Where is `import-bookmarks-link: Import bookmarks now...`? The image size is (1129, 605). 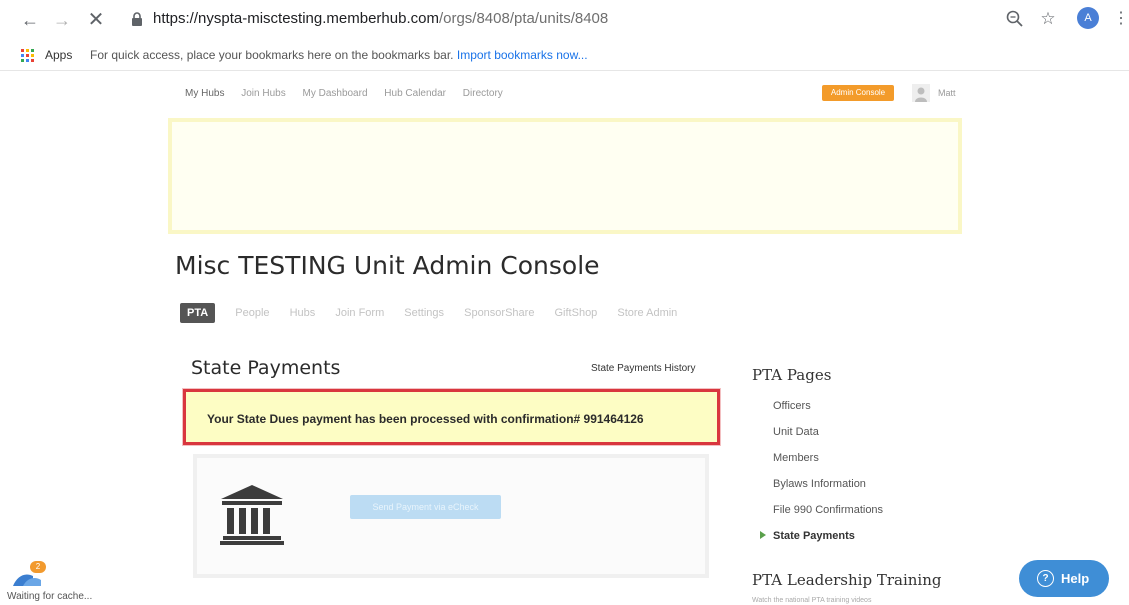
import-bookmarks-link: Import bookmarks now... is located at coordinates (522, 55).